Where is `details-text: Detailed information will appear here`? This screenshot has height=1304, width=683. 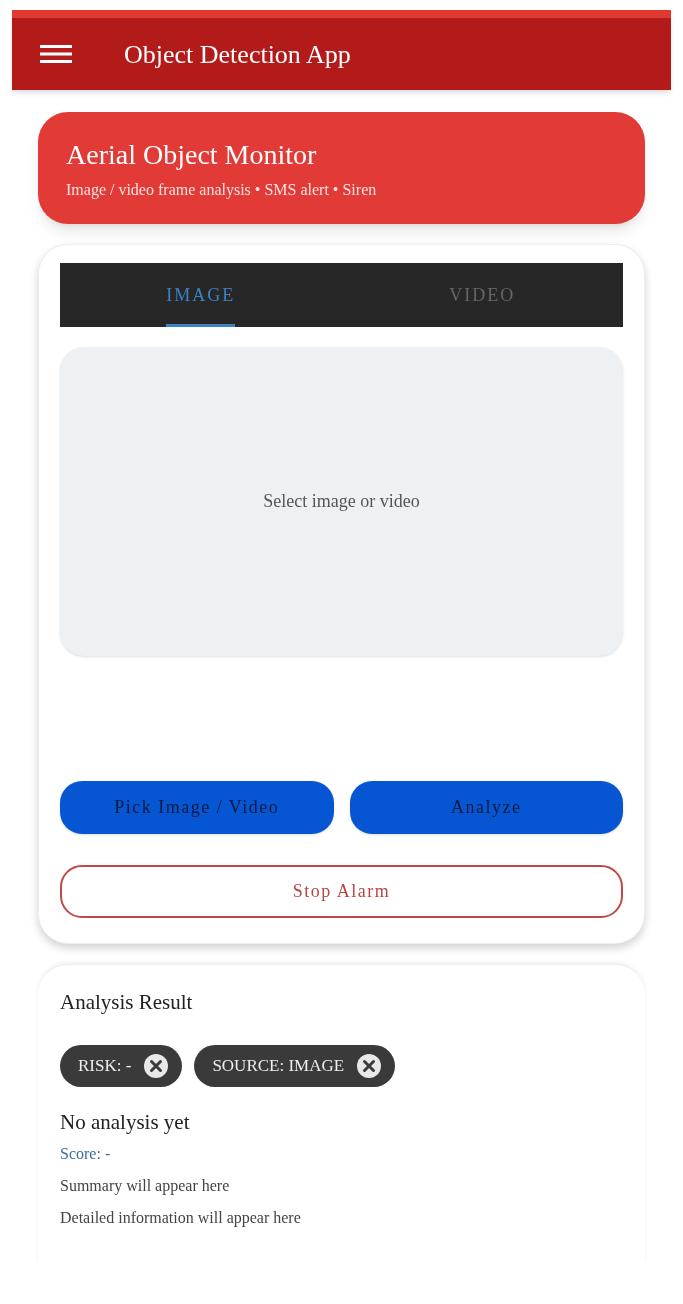 details-text: Detailed information will appear here is located at coordinates (181, 1218).